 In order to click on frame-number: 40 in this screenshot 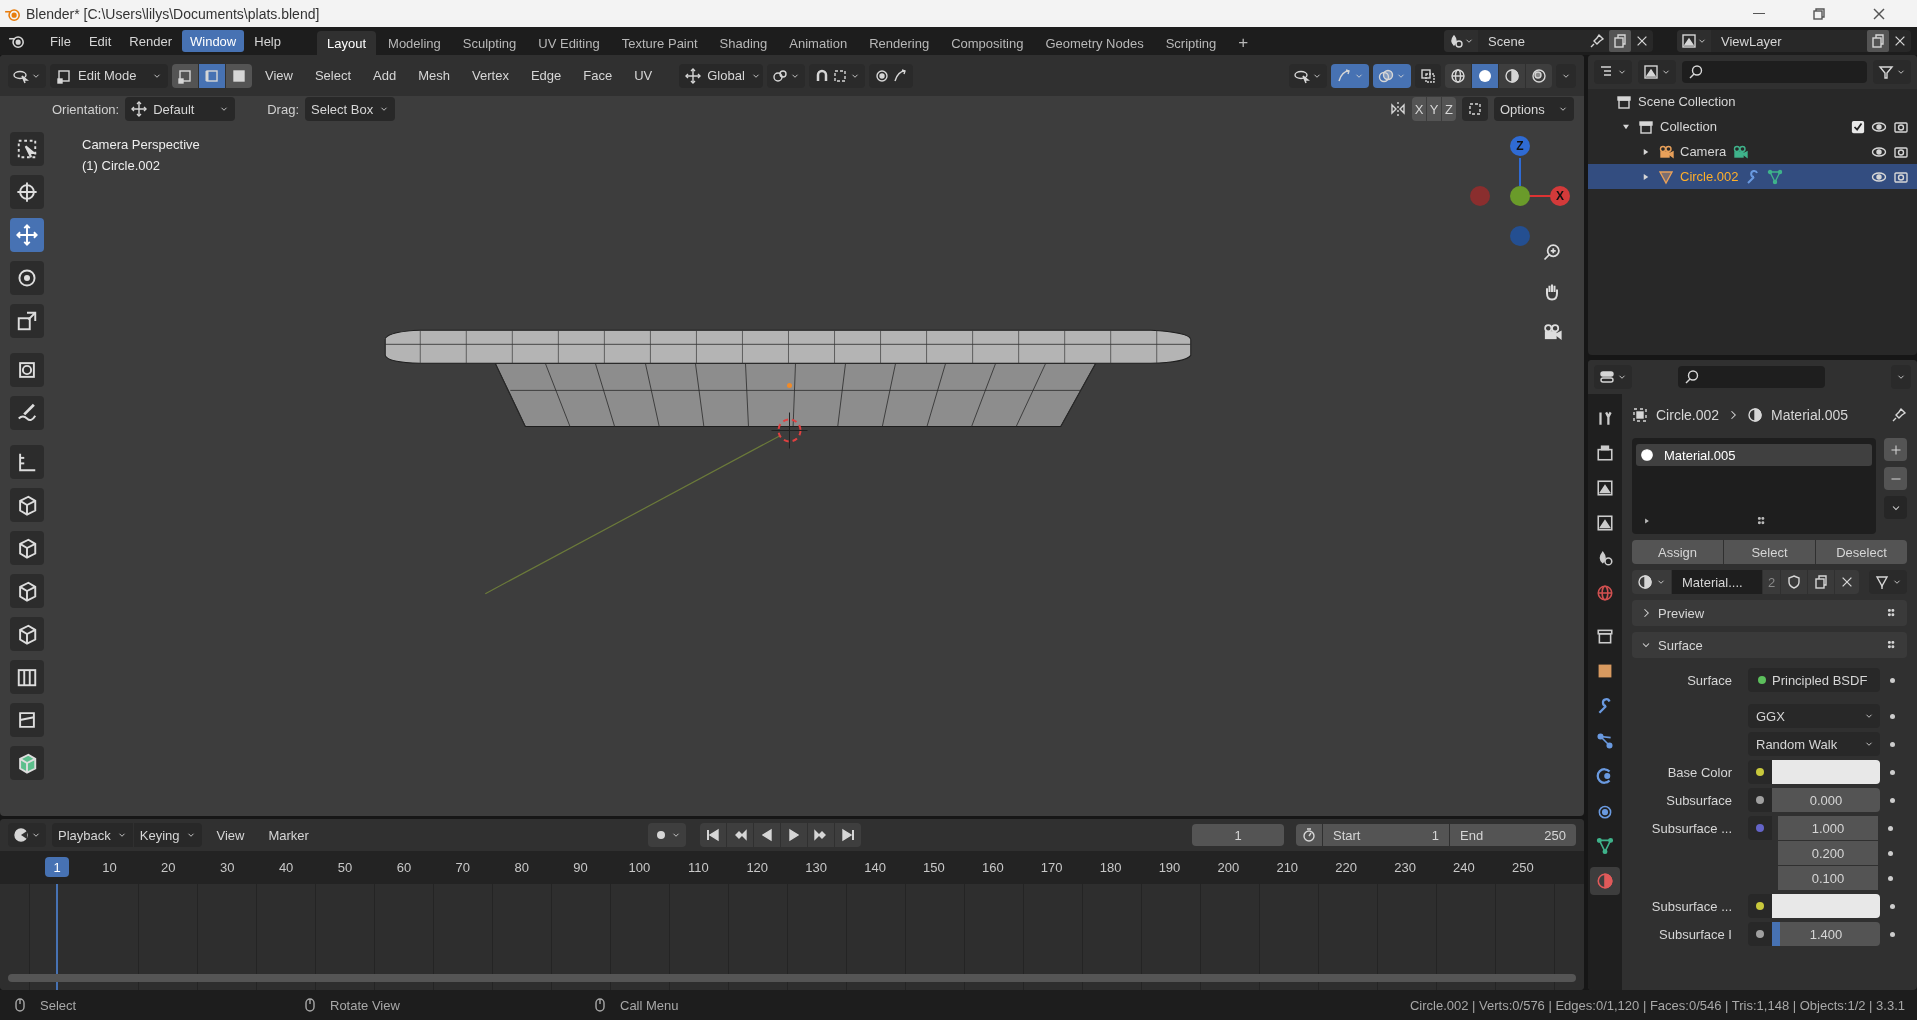, I will do `click(286, 867)`.